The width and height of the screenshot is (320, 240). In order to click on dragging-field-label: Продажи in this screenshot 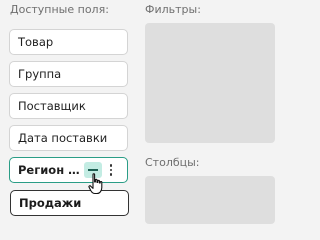, I will do `click(50, 203)`.